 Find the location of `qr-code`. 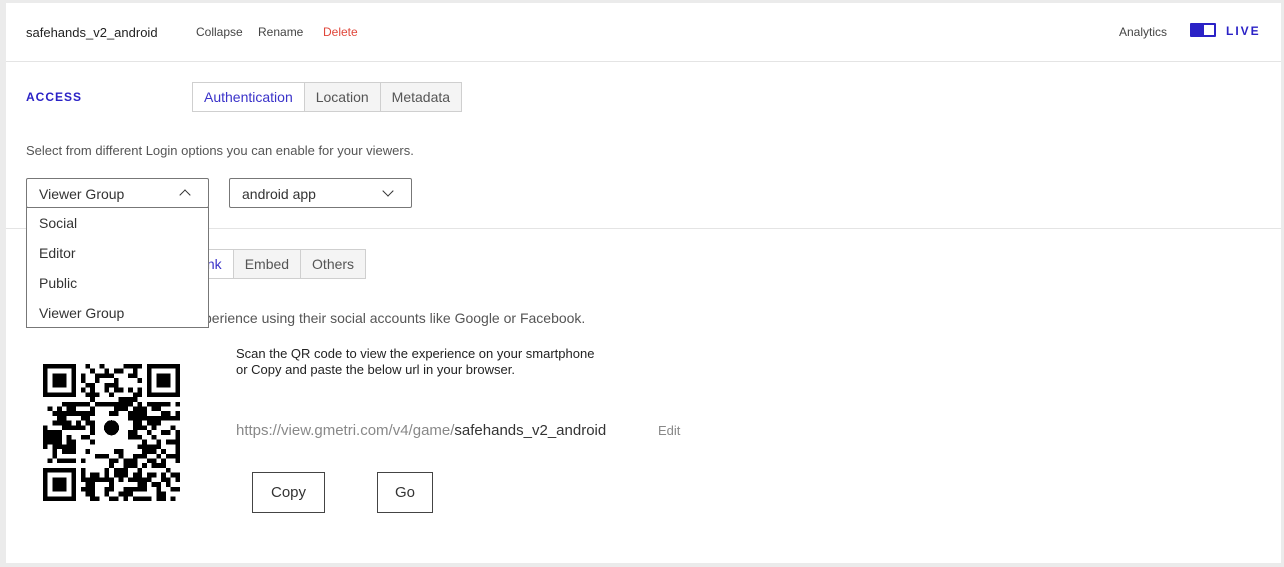

qr-code is located at coordinates (111, 432).